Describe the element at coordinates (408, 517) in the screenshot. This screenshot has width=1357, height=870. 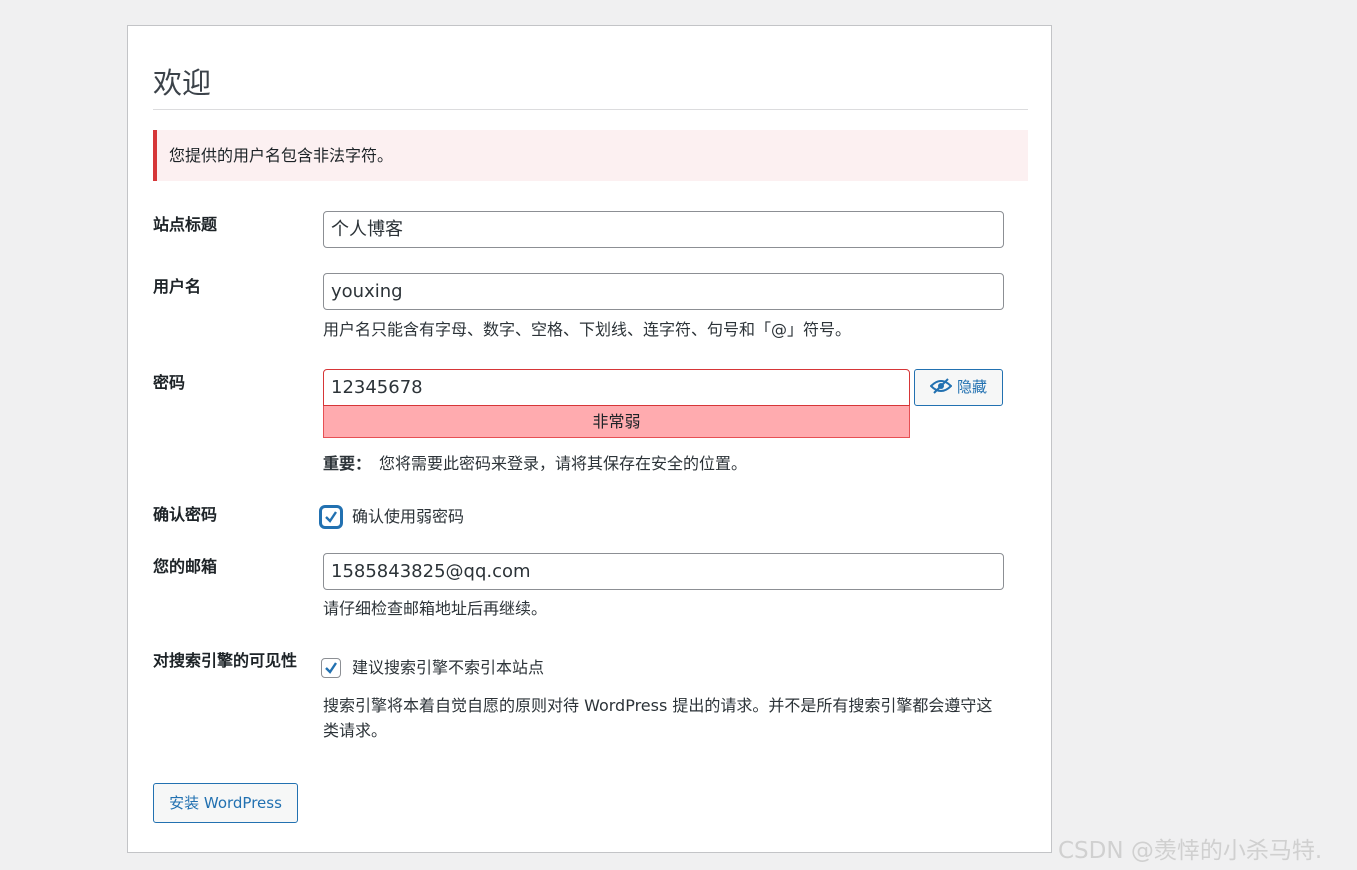
I see `confirm-weak-password-label: 确认使用弱密码` at that location.